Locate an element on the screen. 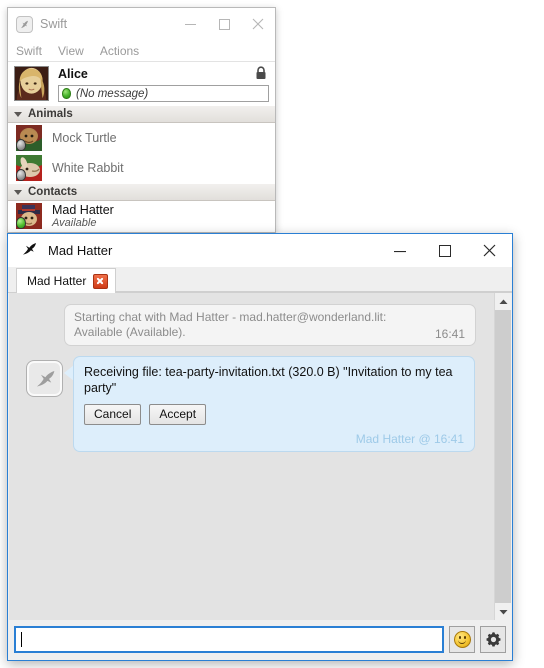  self-name: Alice is located at coordinates (73, 74).